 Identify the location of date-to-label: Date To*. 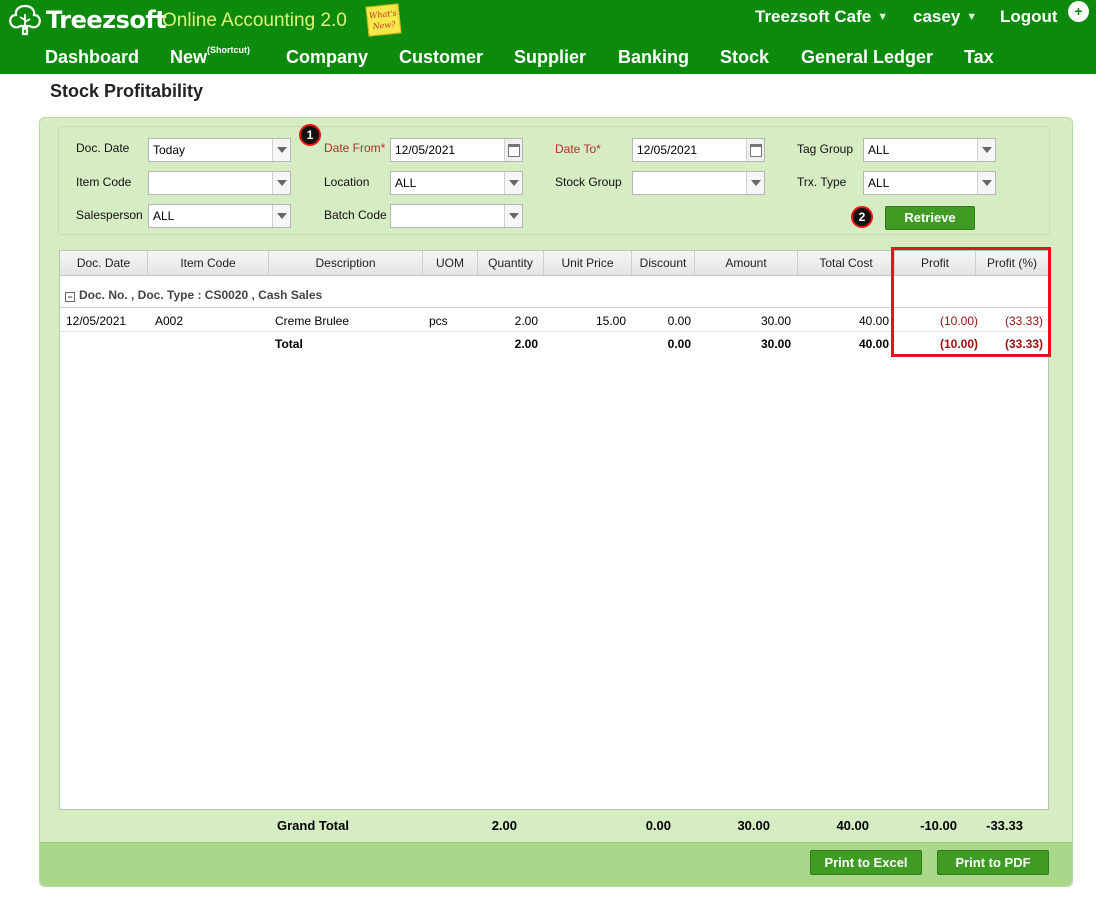
(578, 149).